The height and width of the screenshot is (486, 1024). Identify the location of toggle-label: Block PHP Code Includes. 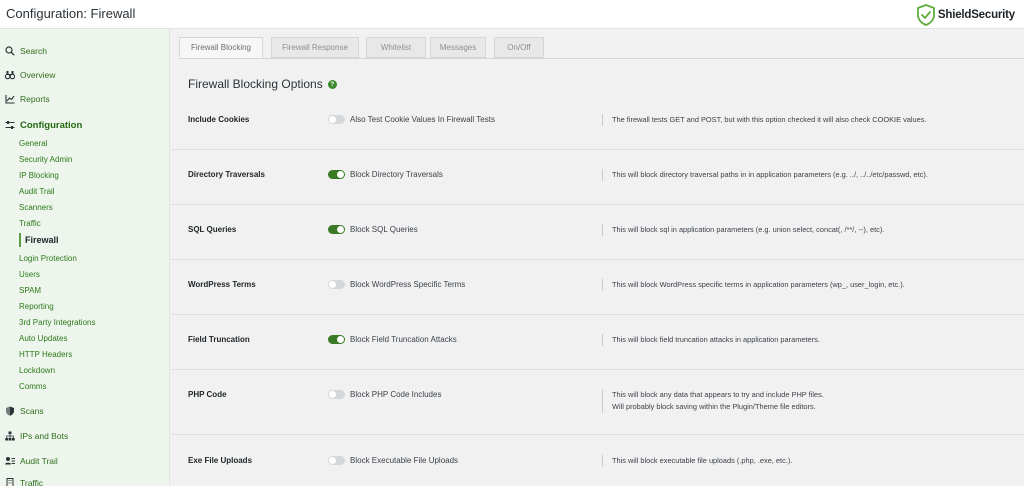
(396, 394).